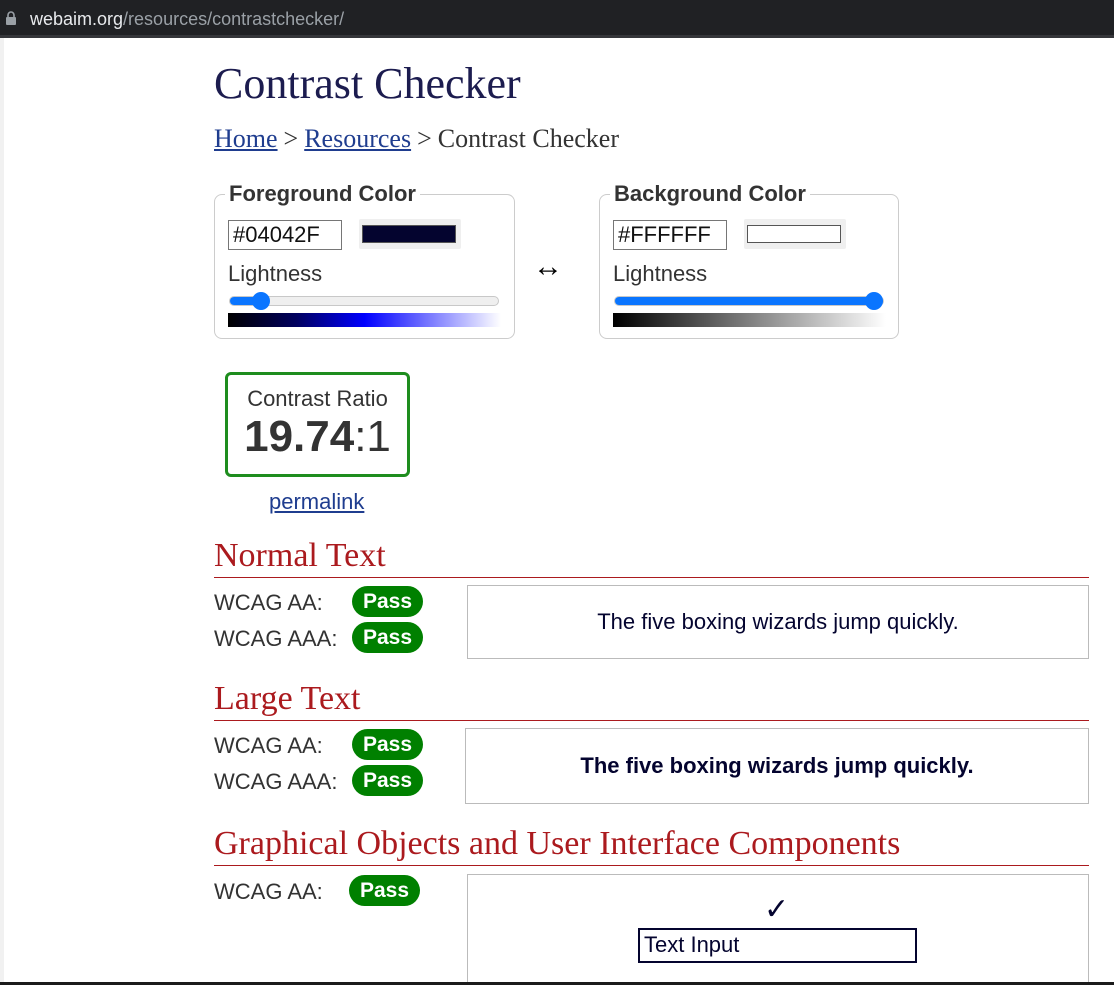  What do you see at coordinates (268, 745) in the screenshot?
I see `large-aa-label: WCAG AA:` at bounding box center [268, 745].